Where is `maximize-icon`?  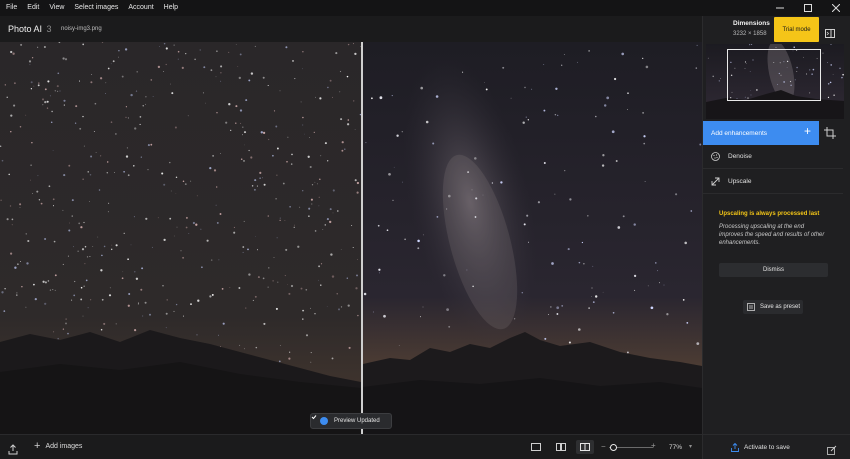 maximize-icon is located at coordinates (808, 8).